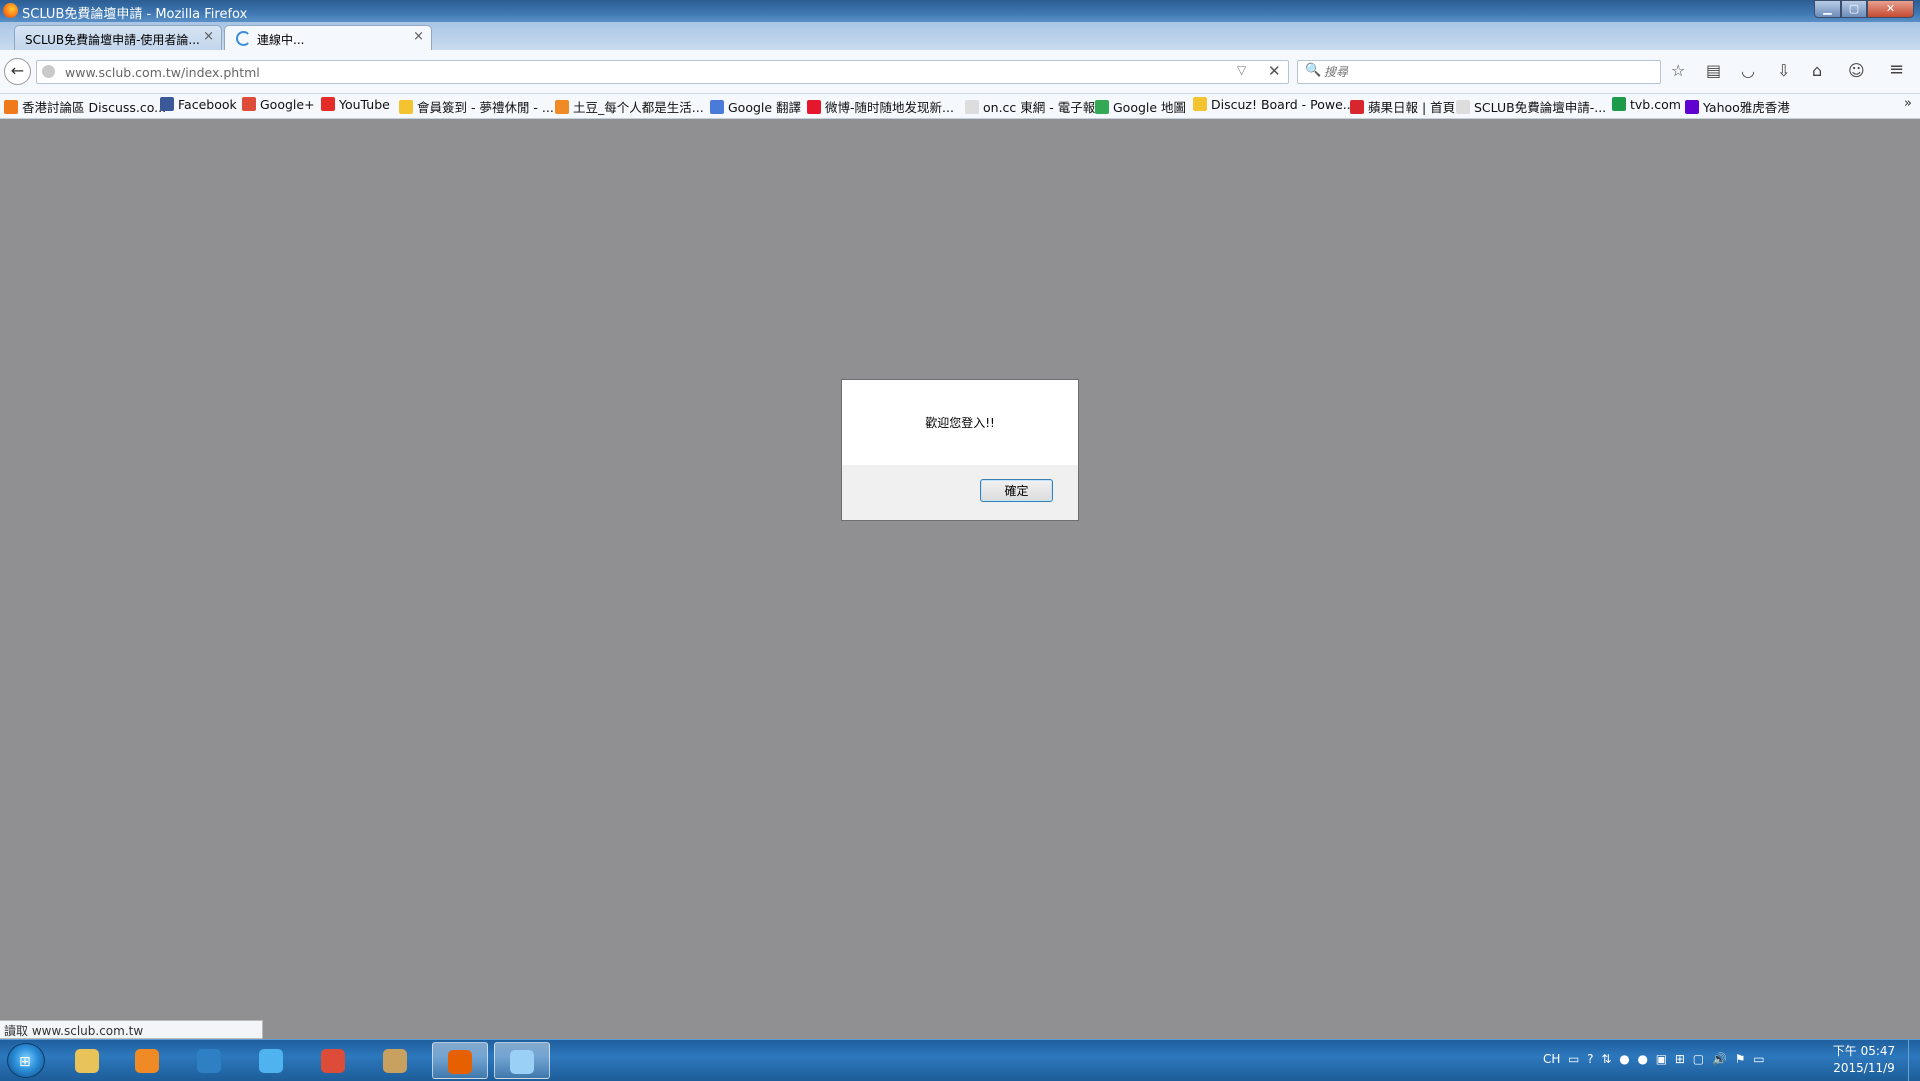  I want to click on back-button: ←, so click(17, 71).